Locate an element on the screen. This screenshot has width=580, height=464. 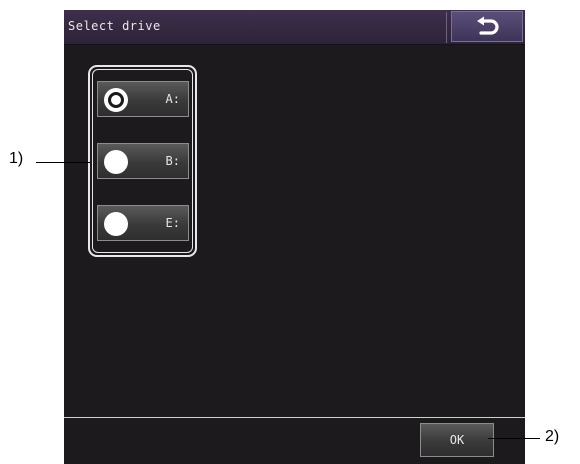
drive-option-e: E: is located at coordinates (143, 223).